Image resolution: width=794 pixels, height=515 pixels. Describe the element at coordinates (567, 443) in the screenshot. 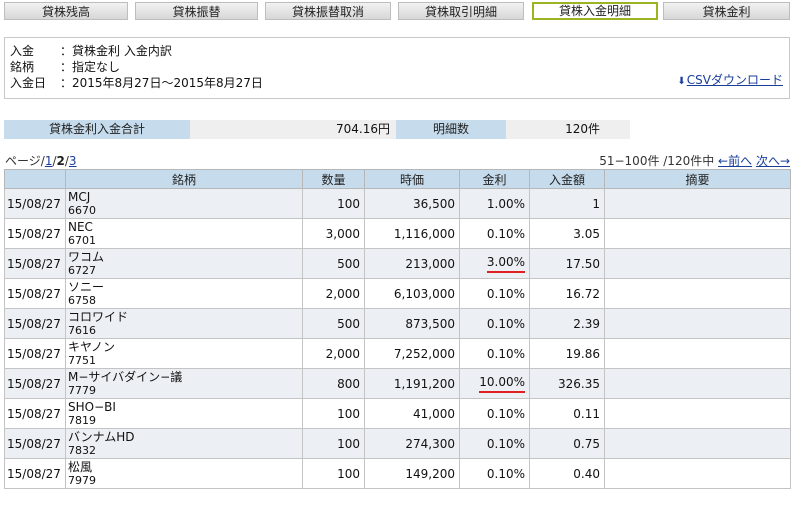

I see `cell-deposit-amount: 0.75` at that location.